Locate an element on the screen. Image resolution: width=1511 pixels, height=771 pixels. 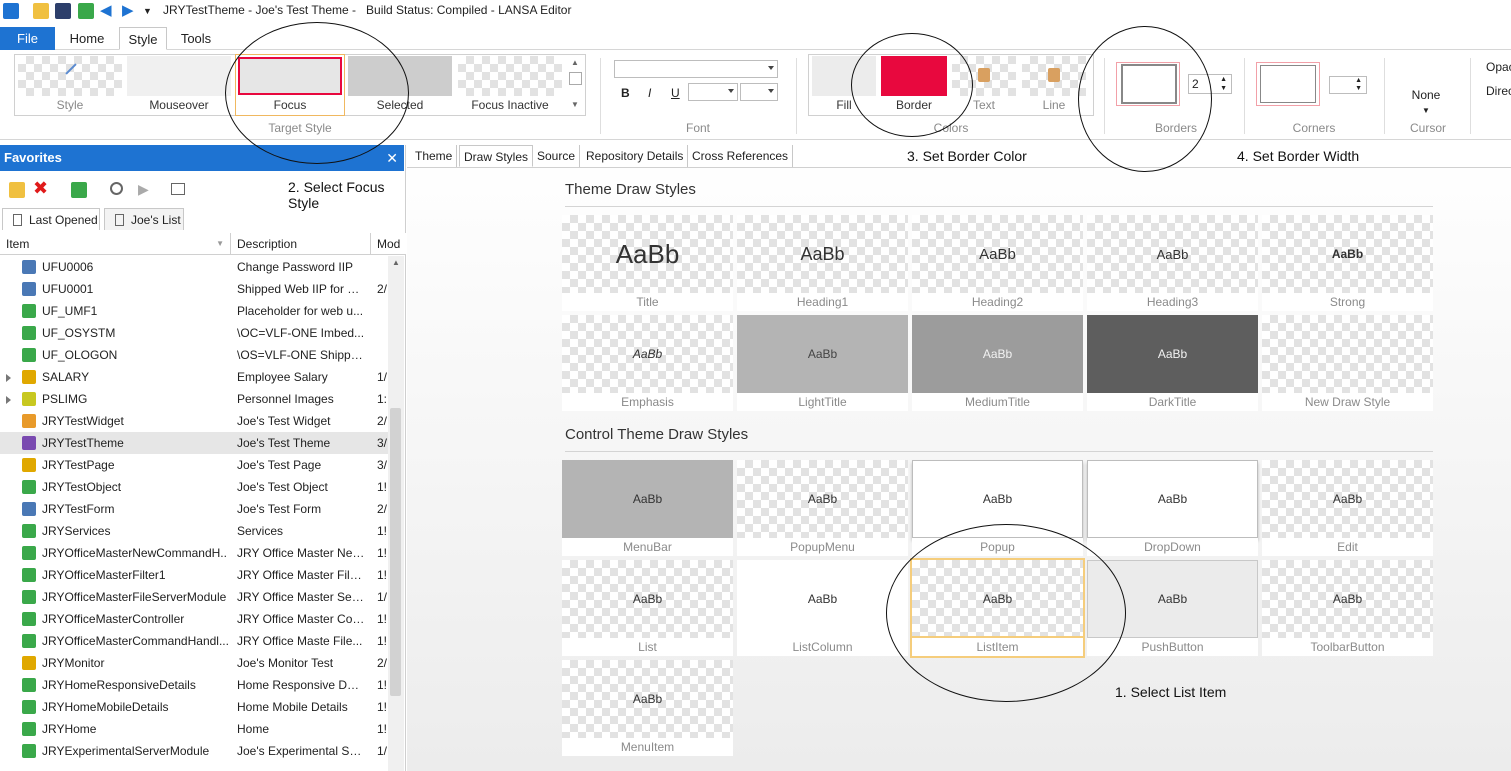
list-item: UFU0006 Change Password IIP is located at coordinates (194, 267).